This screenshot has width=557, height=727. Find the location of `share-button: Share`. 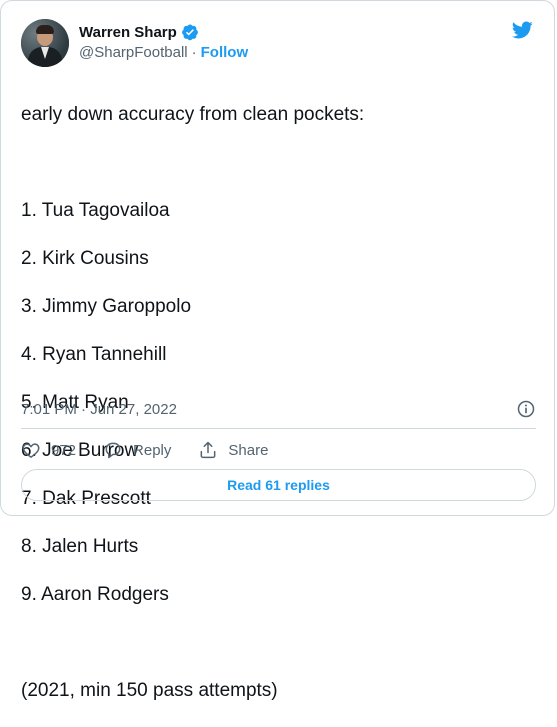

share-button: Share is located at coordinates (233, 450).